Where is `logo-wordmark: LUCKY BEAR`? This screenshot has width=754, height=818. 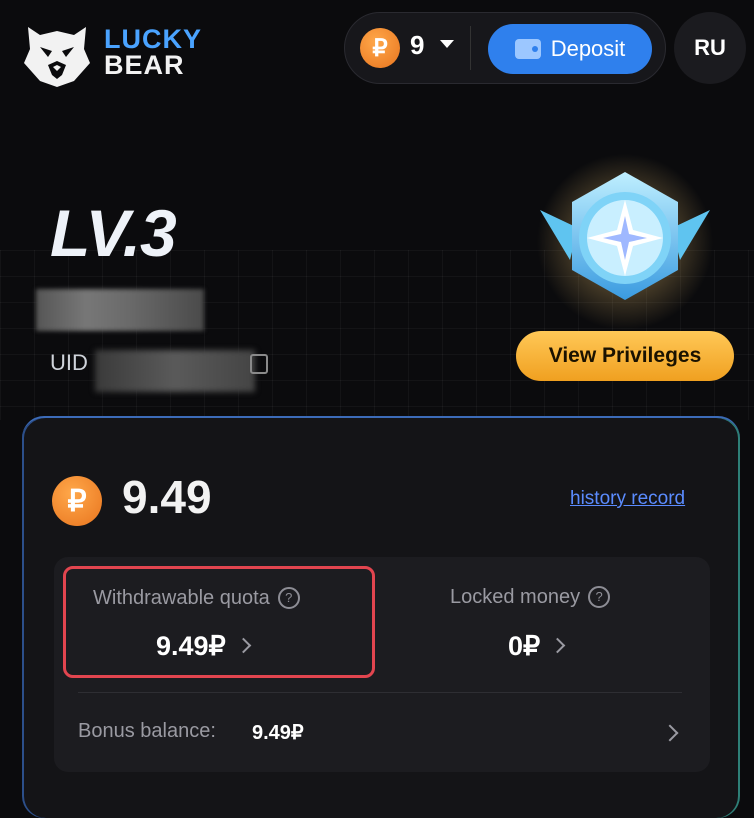 logo-wordmark: LUCKY BEAR is located at coordinates (153, 52).